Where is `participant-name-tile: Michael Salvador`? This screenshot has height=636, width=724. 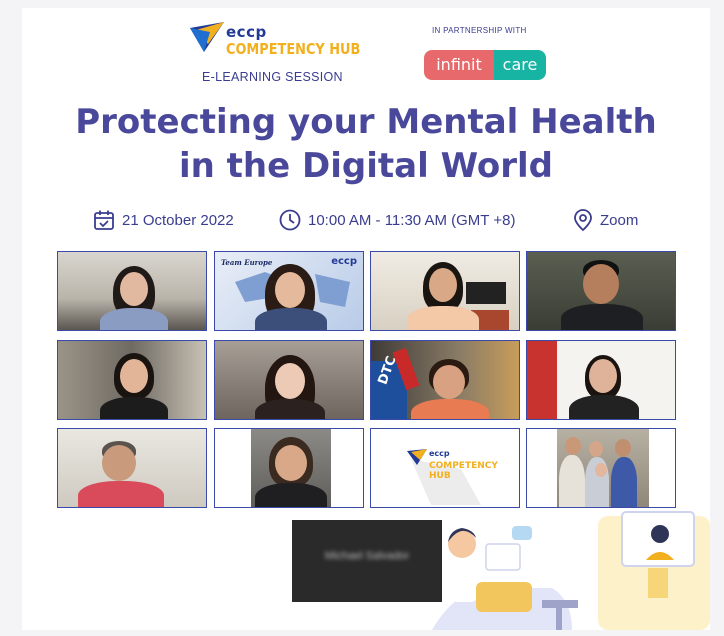 participant-name-tile: Michael Salvador is located at coordinates (367, 561).